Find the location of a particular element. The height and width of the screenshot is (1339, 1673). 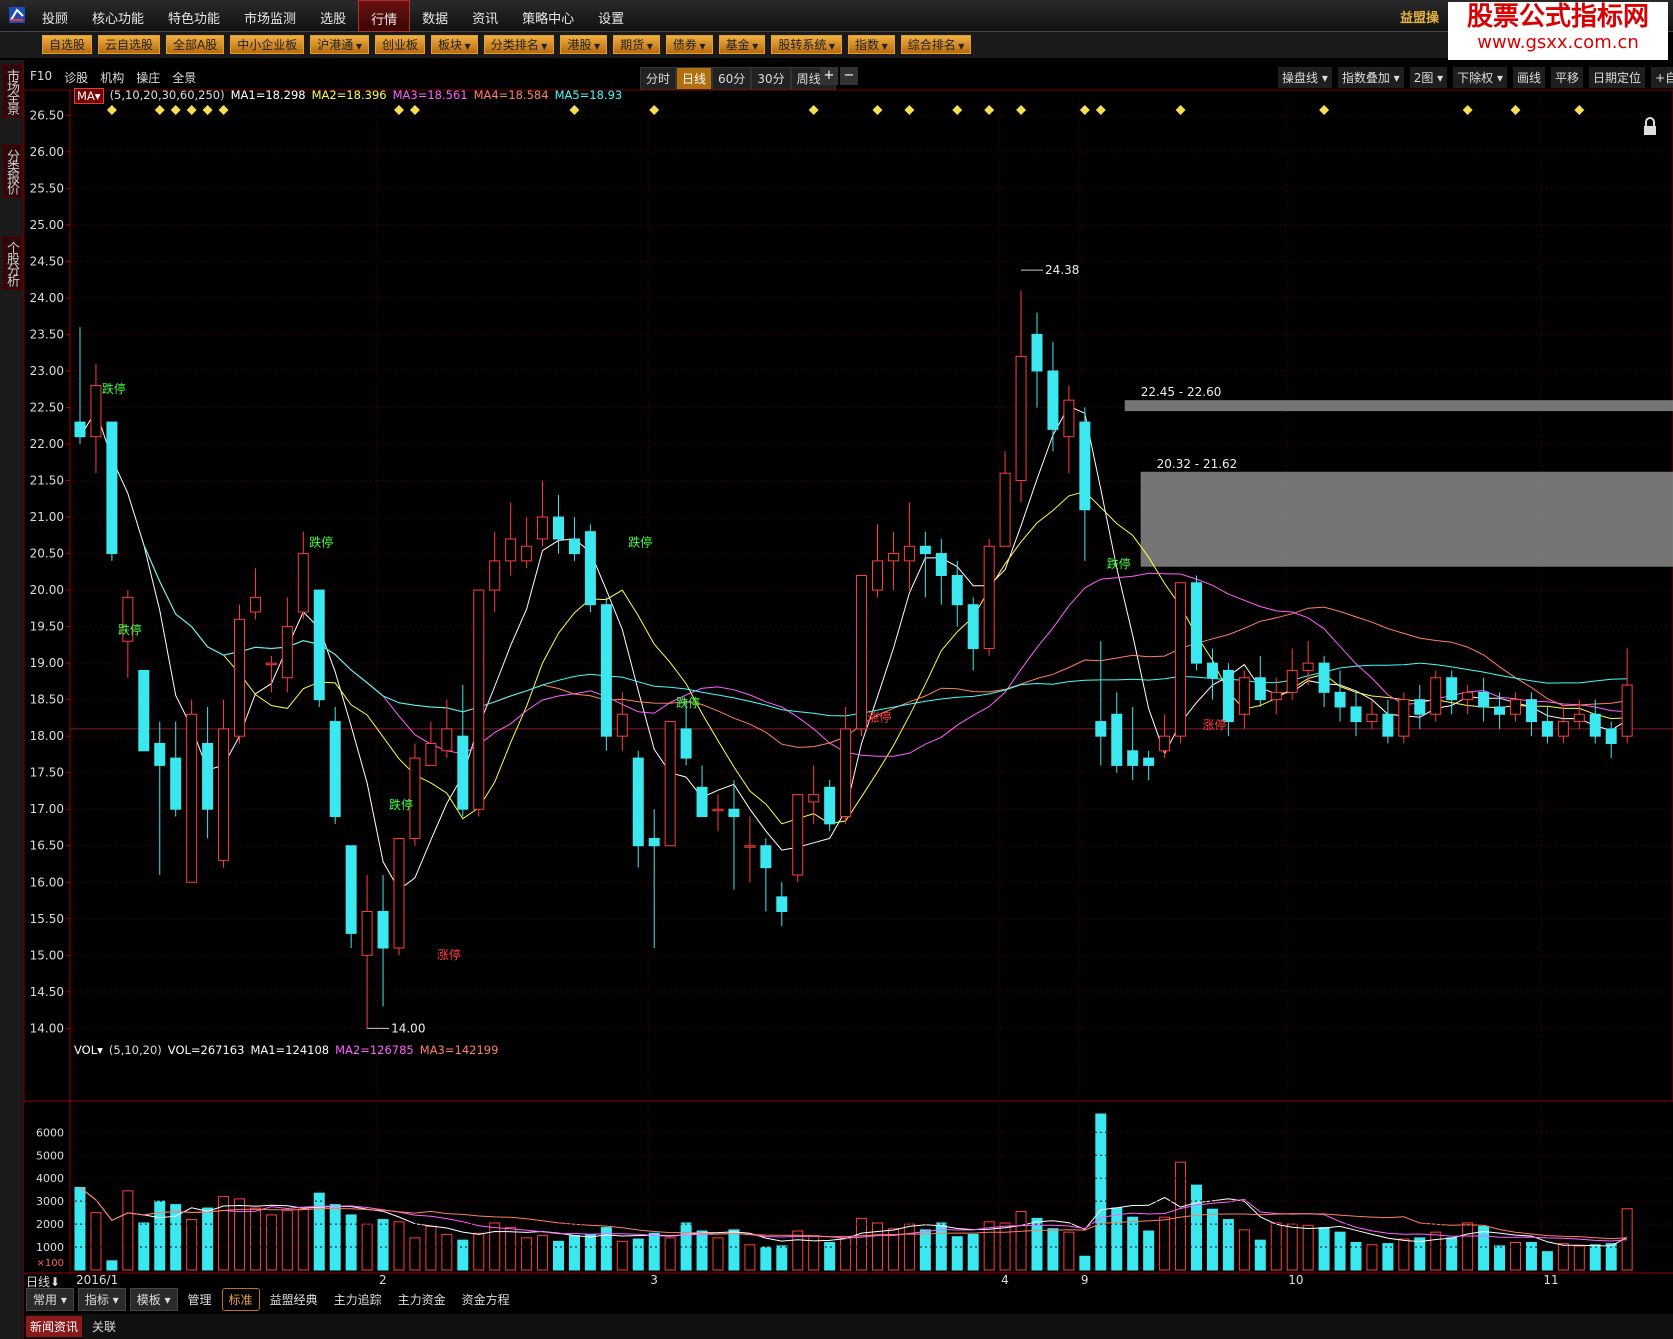

menu-item: 投顾 is located at coordinates (55, 16).